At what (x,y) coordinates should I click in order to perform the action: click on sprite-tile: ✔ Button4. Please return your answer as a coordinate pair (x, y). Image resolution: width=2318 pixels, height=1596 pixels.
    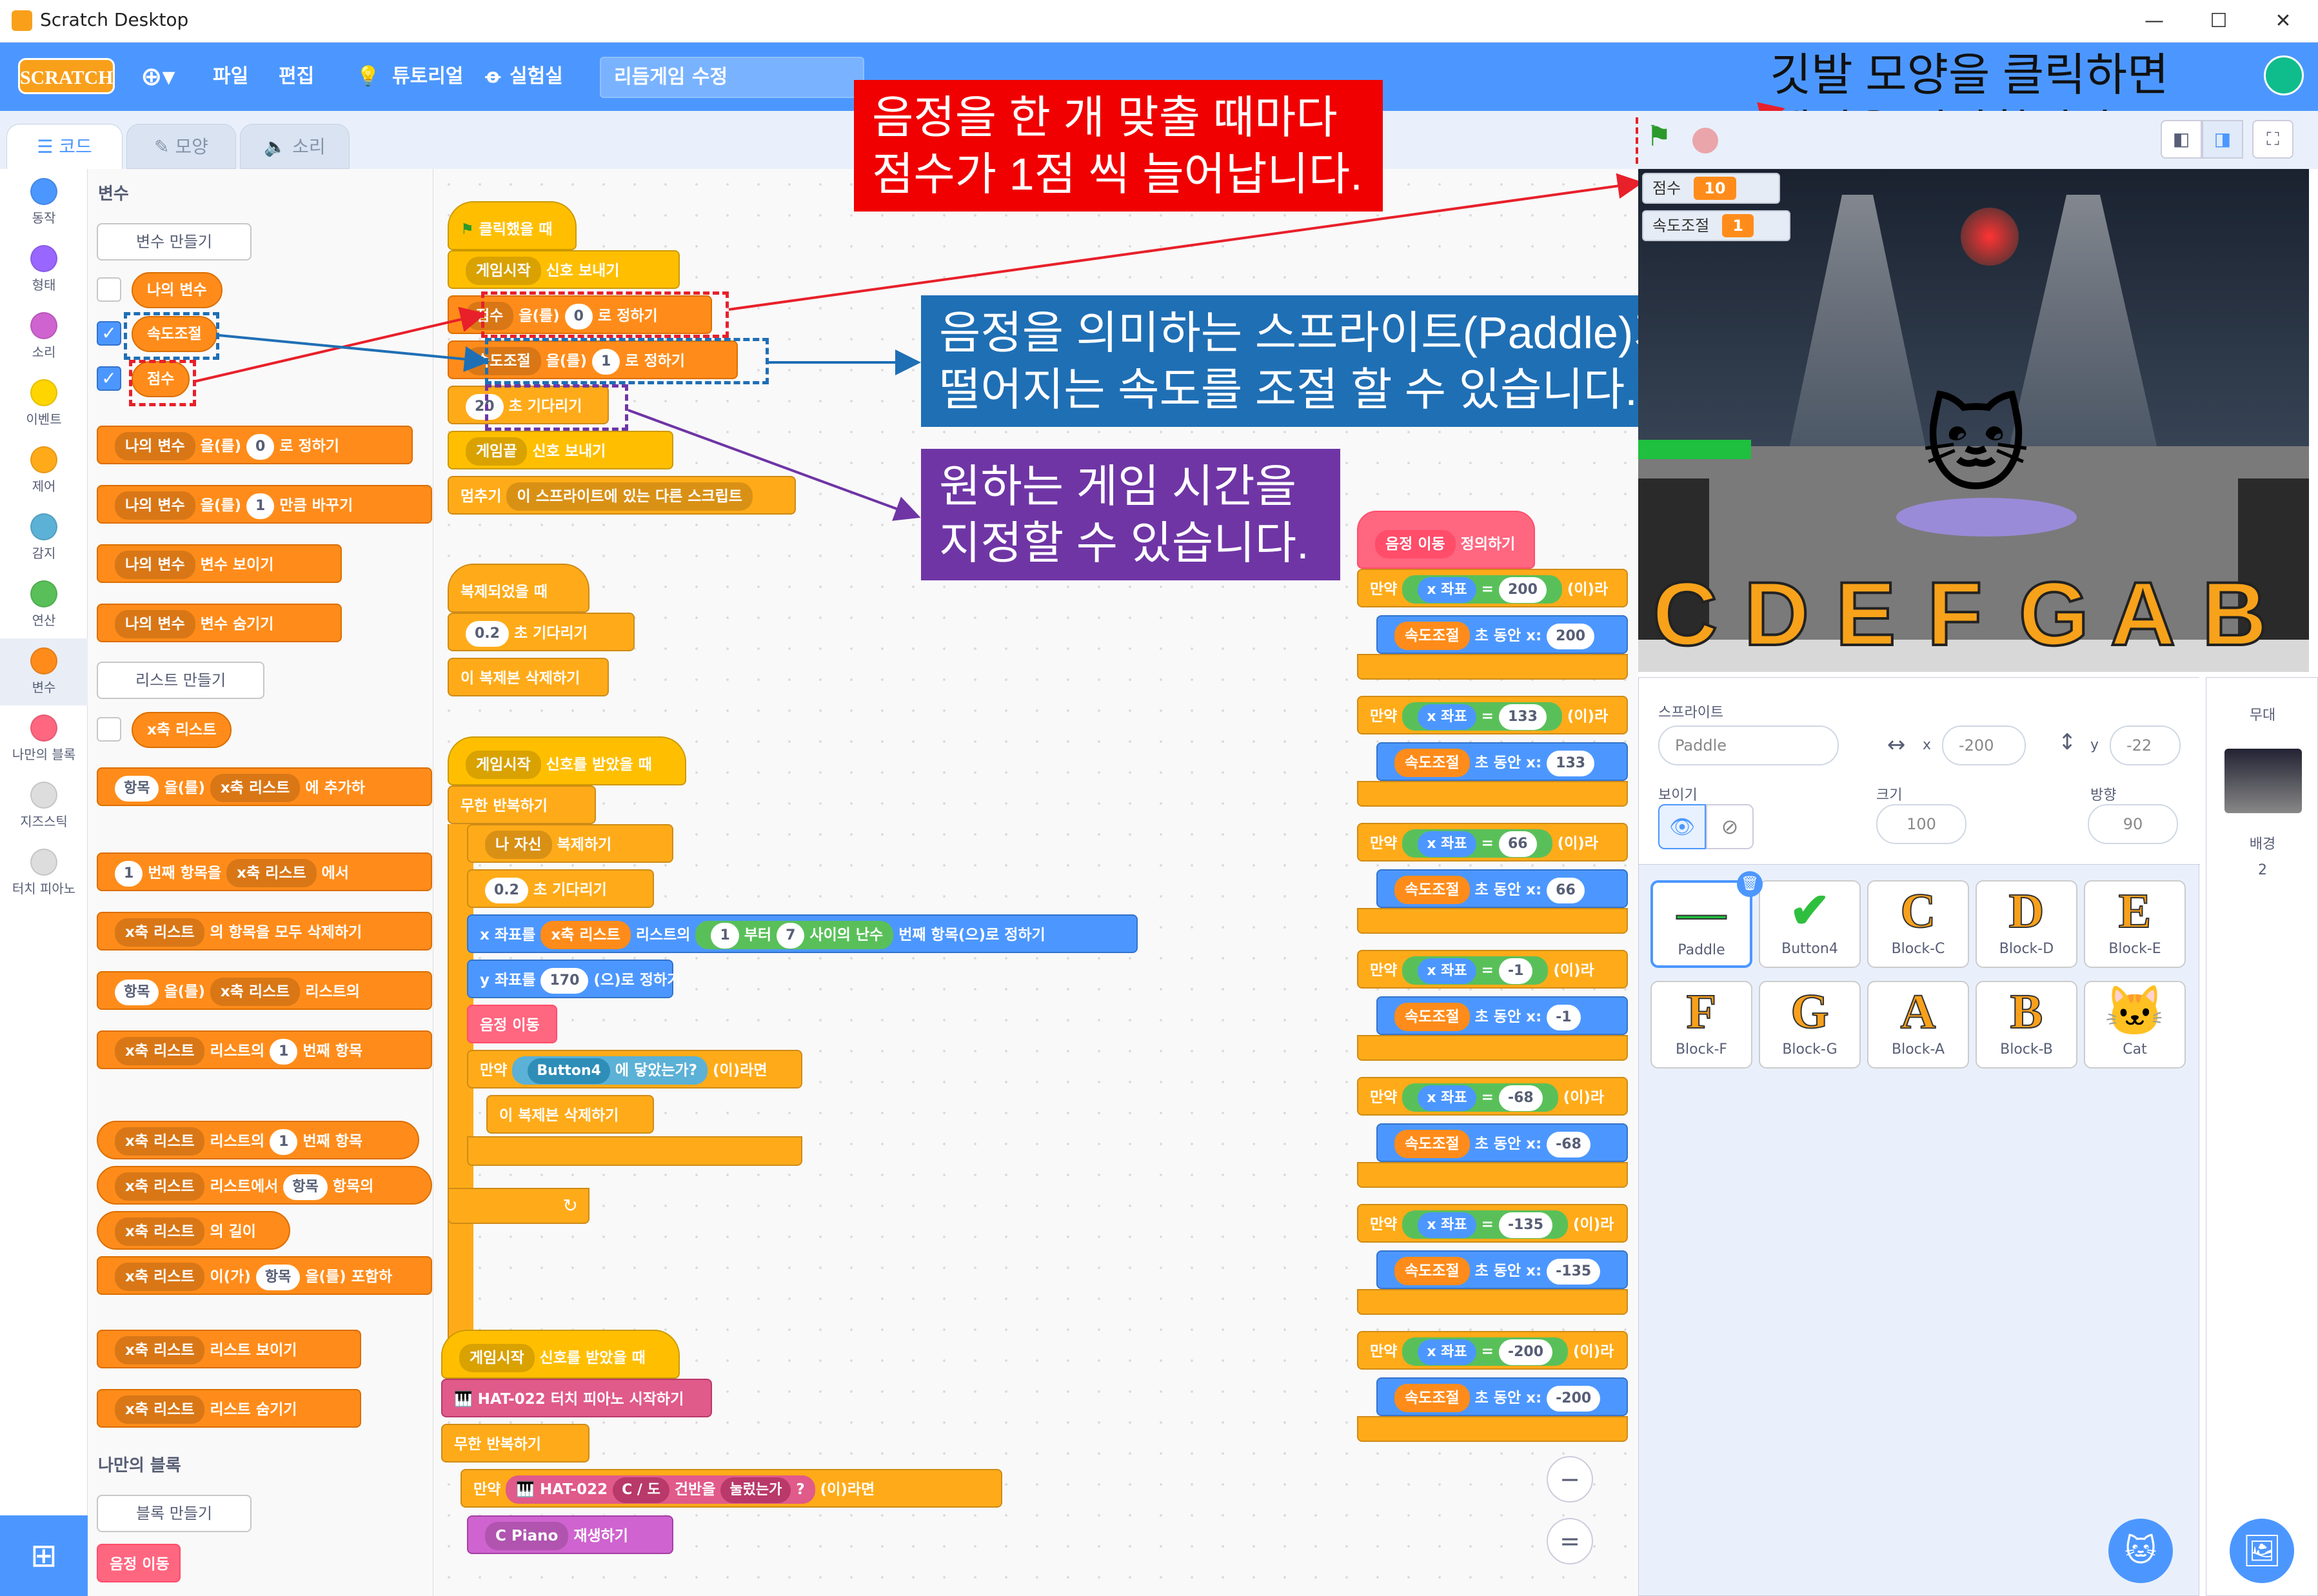
    Looking at the image, I should click on (1810, 924).